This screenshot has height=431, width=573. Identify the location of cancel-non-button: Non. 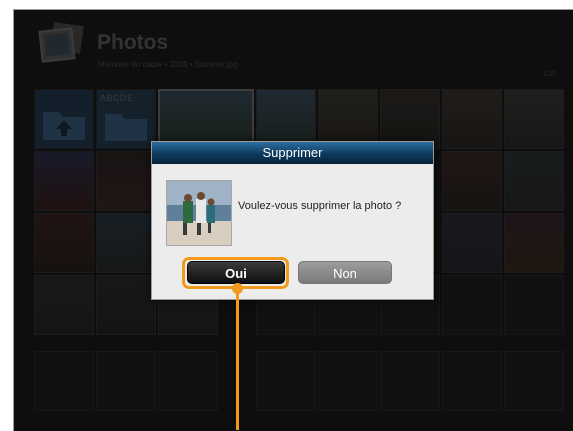
(345, 272).